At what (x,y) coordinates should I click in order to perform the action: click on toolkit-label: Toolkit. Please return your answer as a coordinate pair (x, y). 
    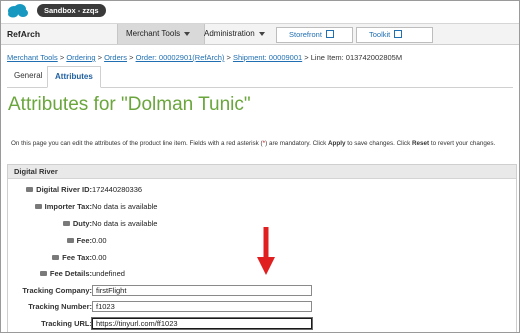
    Looking at the image, I should click on (380, 34).